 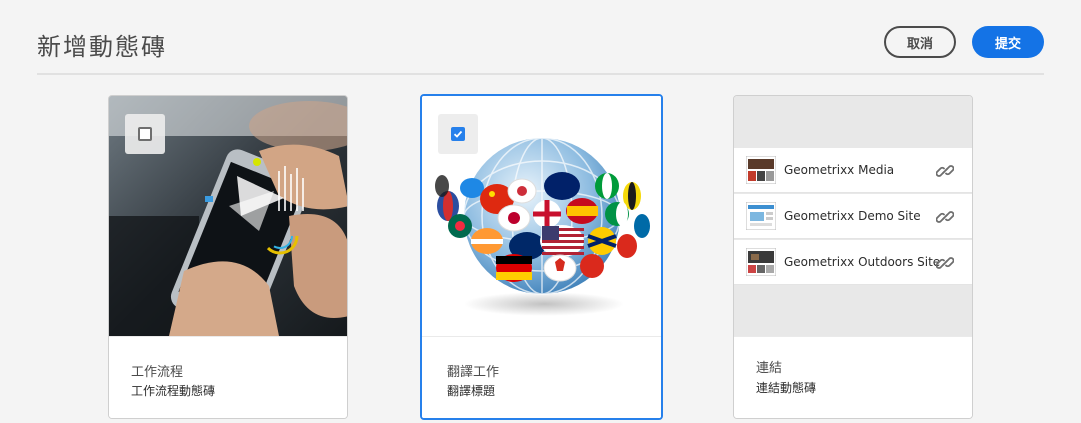 I want to click on header-divider, so click(x=540, y=74).